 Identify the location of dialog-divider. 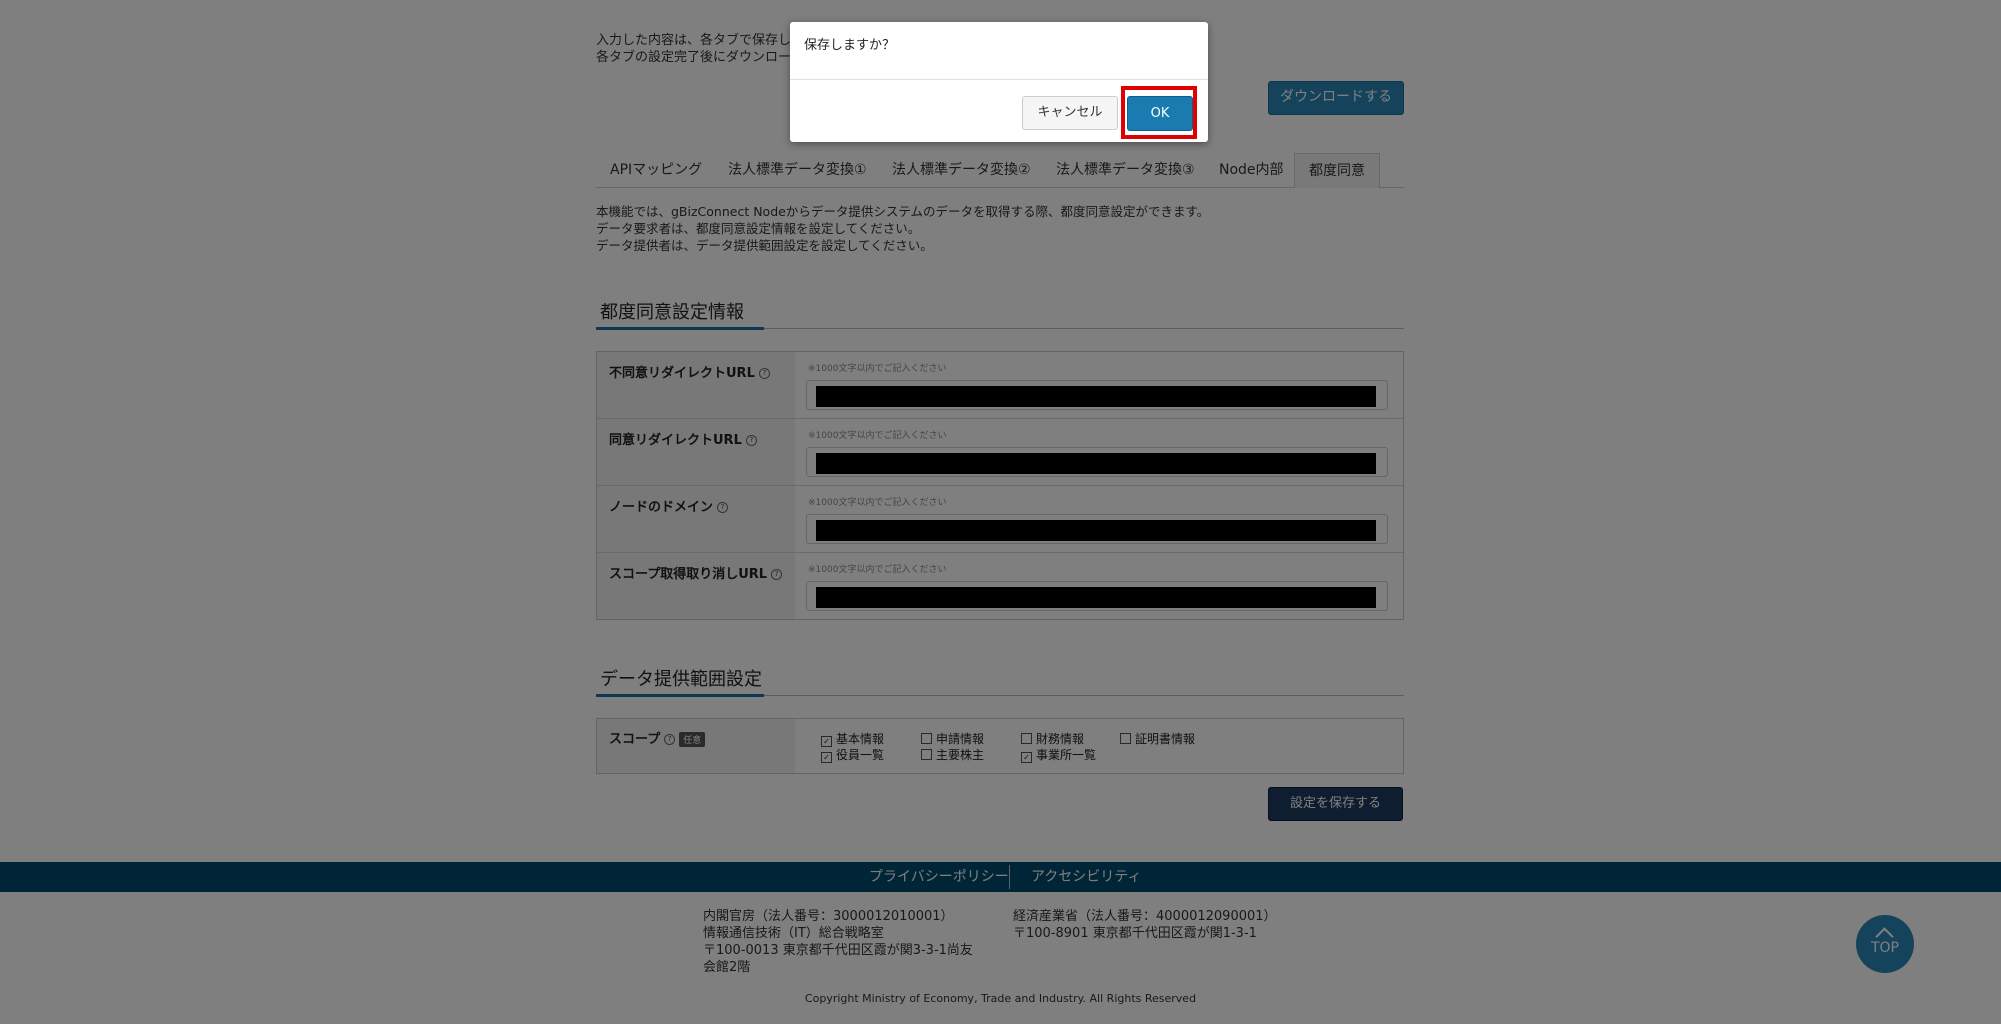
(999, 79).